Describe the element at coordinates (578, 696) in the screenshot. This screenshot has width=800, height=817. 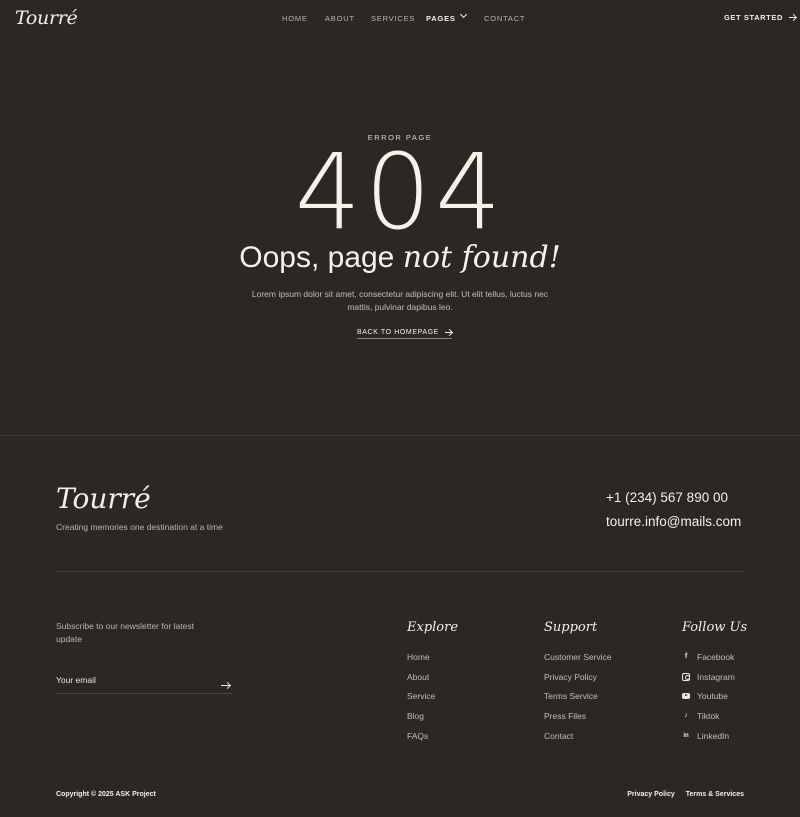
I see `footer-link-terms-service: Terms Service` at that location.